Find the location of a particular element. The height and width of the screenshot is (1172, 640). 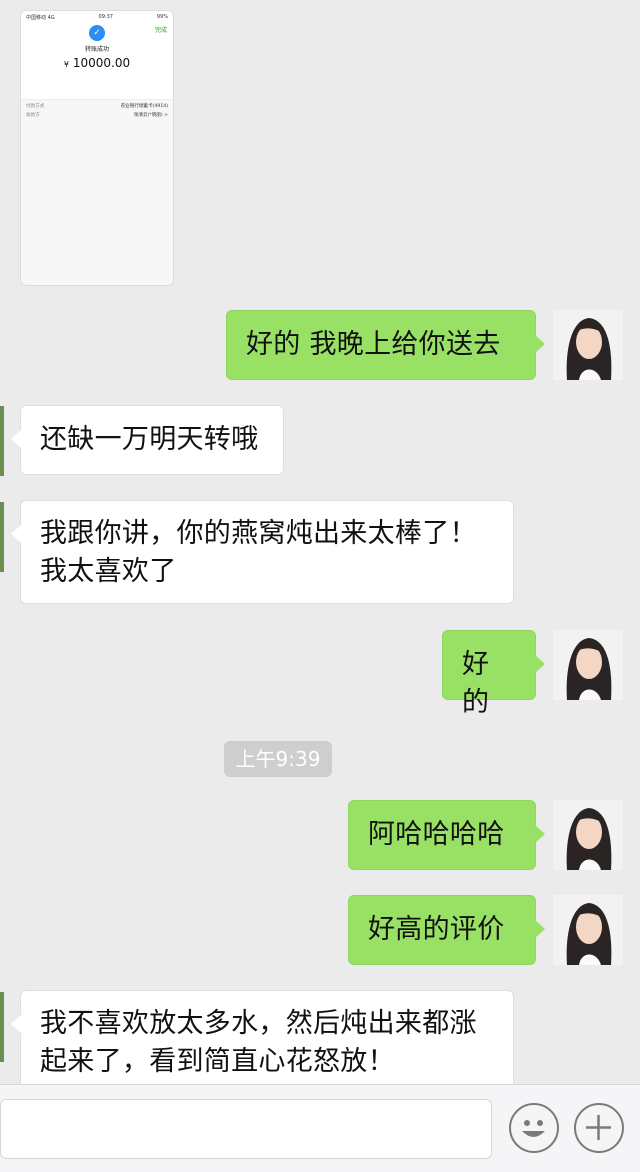

sent-message-bubble: 好的 is located at coordinates (493, 674).